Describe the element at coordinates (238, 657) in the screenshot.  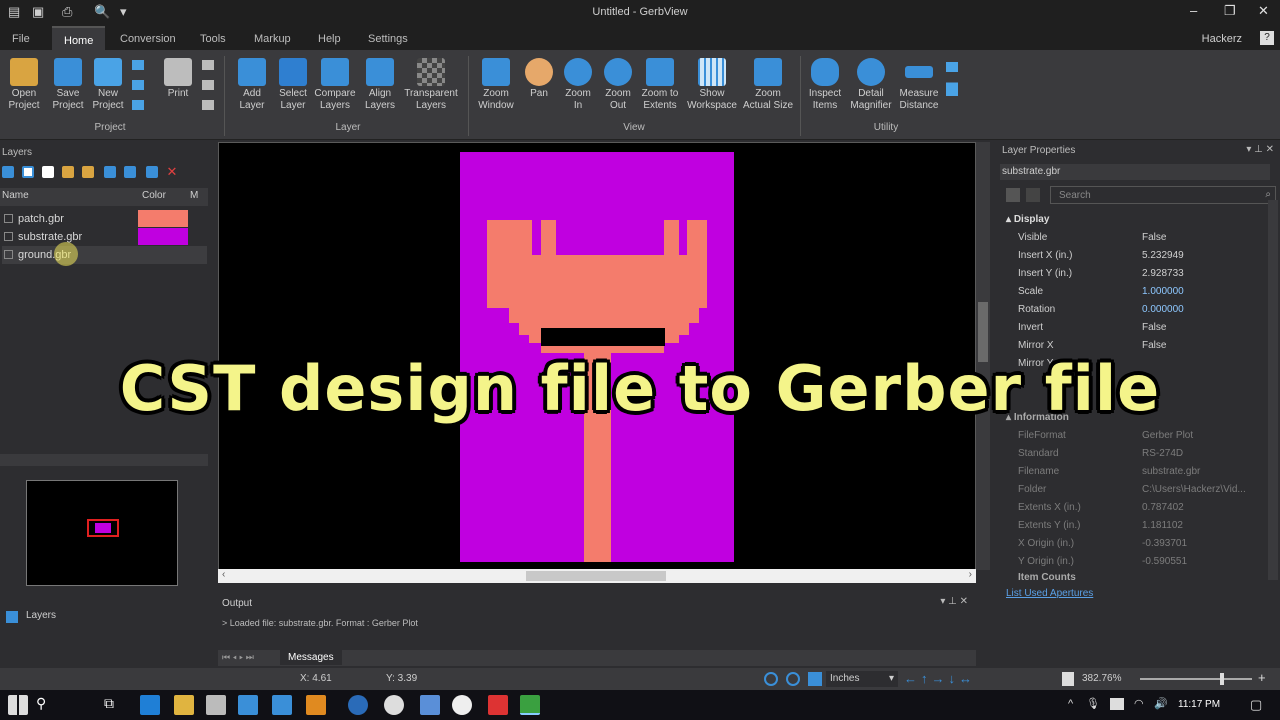
I see `output-nav-icon: ⏮ ◂ ▸ ⏭` at that location.